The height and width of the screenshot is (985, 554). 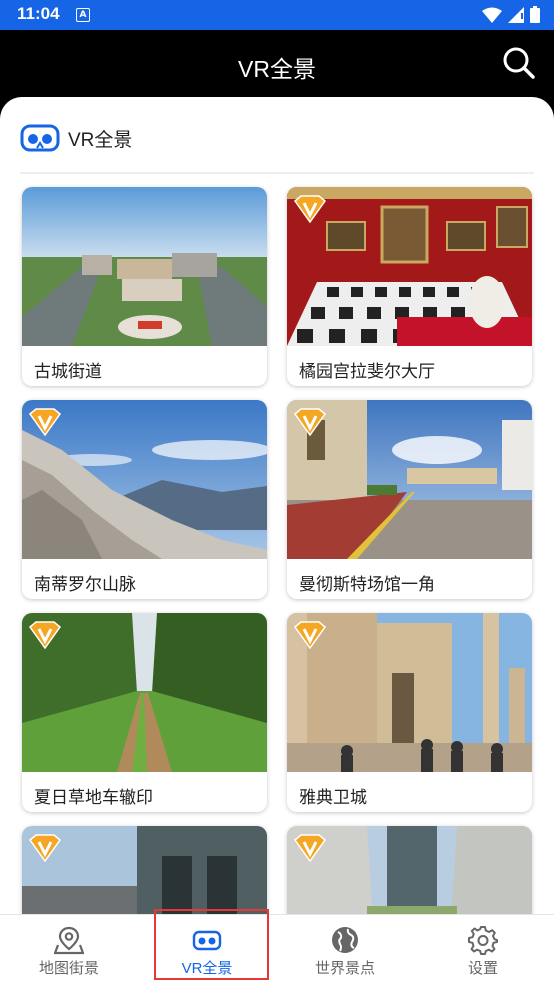 I want to click on panorama-title: 橘园宫拉斐尔大厅, so click(x=367, y=371).